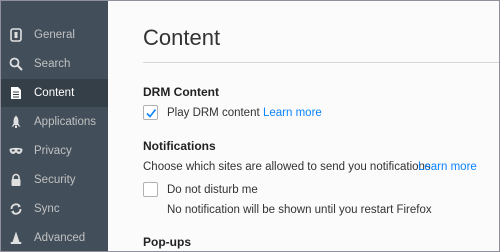 This screenshot has height=252, width=500. I want to click on do-not-disturb-checkbox, so click(150, 189).